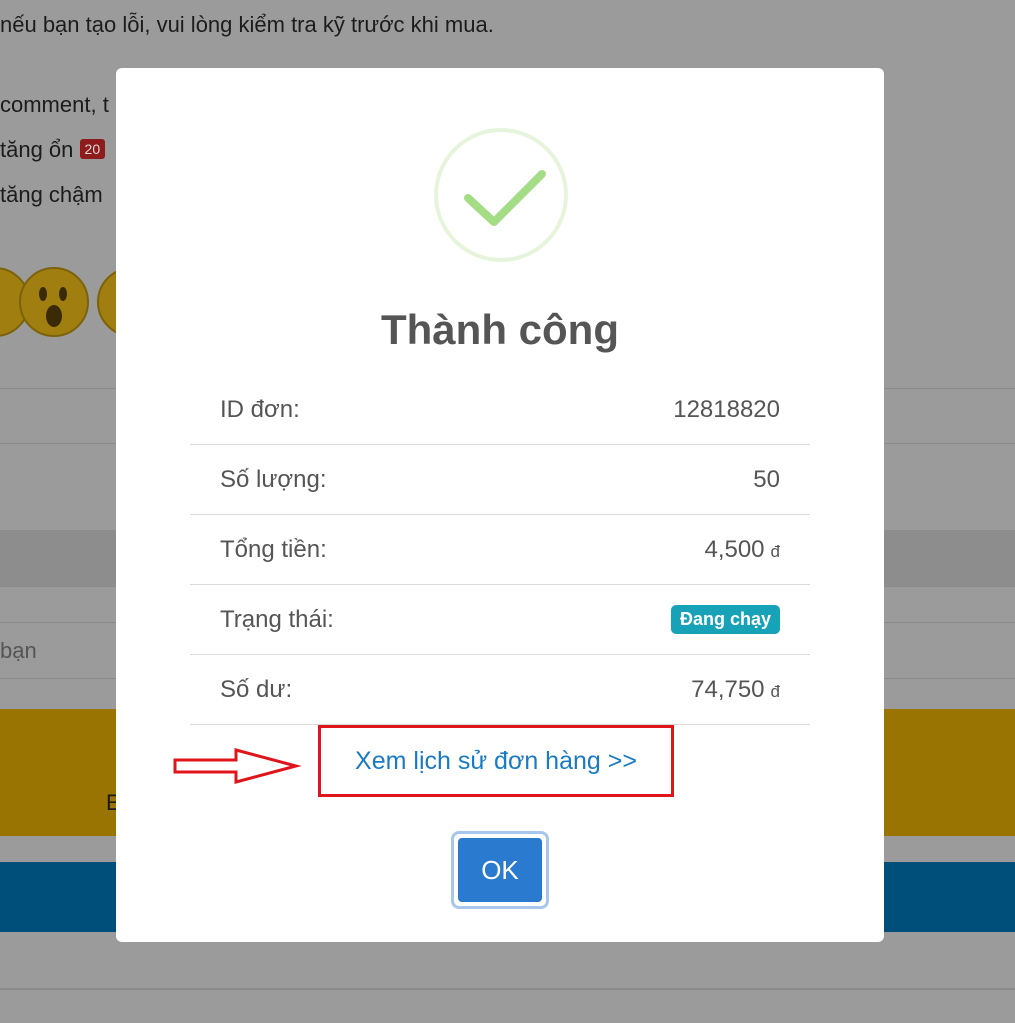  What do you see at coordinates (92, 149) in the screenshot?
I see `option-badge: 20` at bounding box center [92, 149].